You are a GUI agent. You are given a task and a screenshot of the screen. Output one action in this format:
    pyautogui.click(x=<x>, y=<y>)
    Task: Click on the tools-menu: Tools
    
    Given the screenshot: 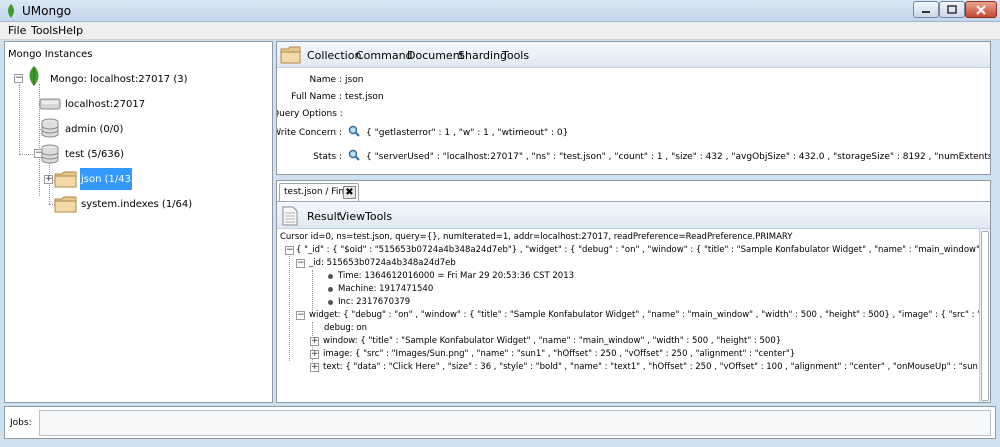 What is the action you would take?
    pyautogui.click(x=515, y=55)
    